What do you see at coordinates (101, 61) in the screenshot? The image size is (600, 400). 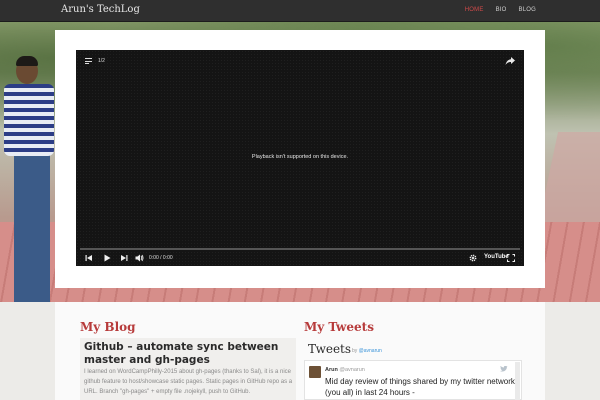 I see `playlist-count: 1/2` at bounding box center [101, 61].